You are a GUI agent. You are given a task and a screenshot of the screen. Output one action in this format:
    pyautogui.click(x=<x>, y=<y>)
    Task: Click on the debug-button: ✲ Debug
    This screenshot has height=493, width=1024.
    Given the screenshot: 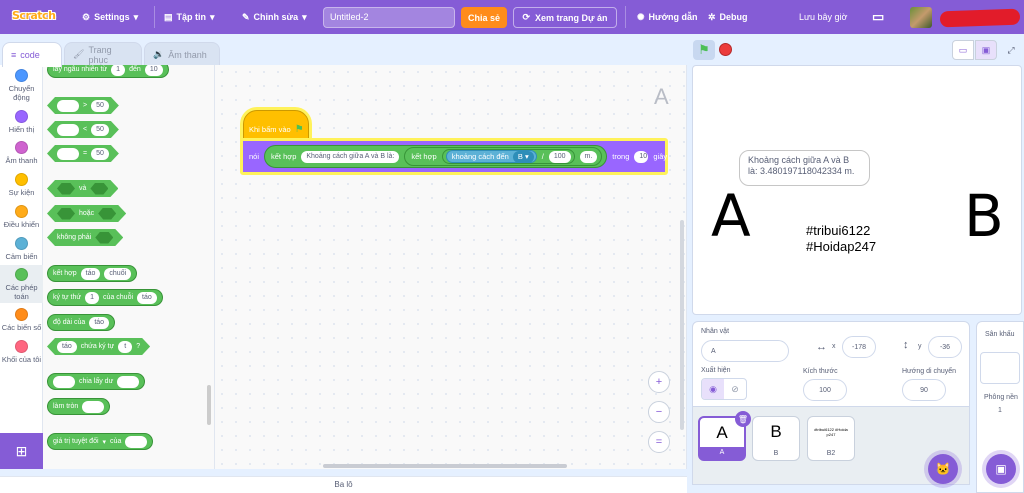 What is the action you would take?
    pyautogui.click(x=728, y=17)
    